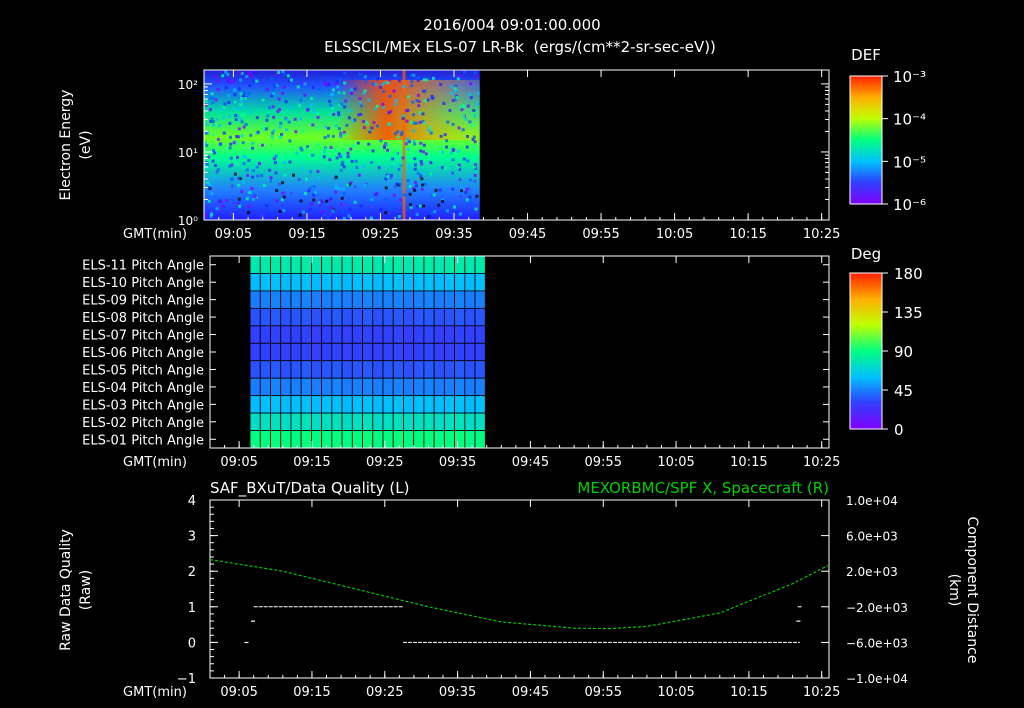 The height and width of the screenshot is (708, 1024). What do you see at coordinates (457, 692) in the screenshot?
I see `quality-xtick-label: 09:35` at bounding box center [457, 692].